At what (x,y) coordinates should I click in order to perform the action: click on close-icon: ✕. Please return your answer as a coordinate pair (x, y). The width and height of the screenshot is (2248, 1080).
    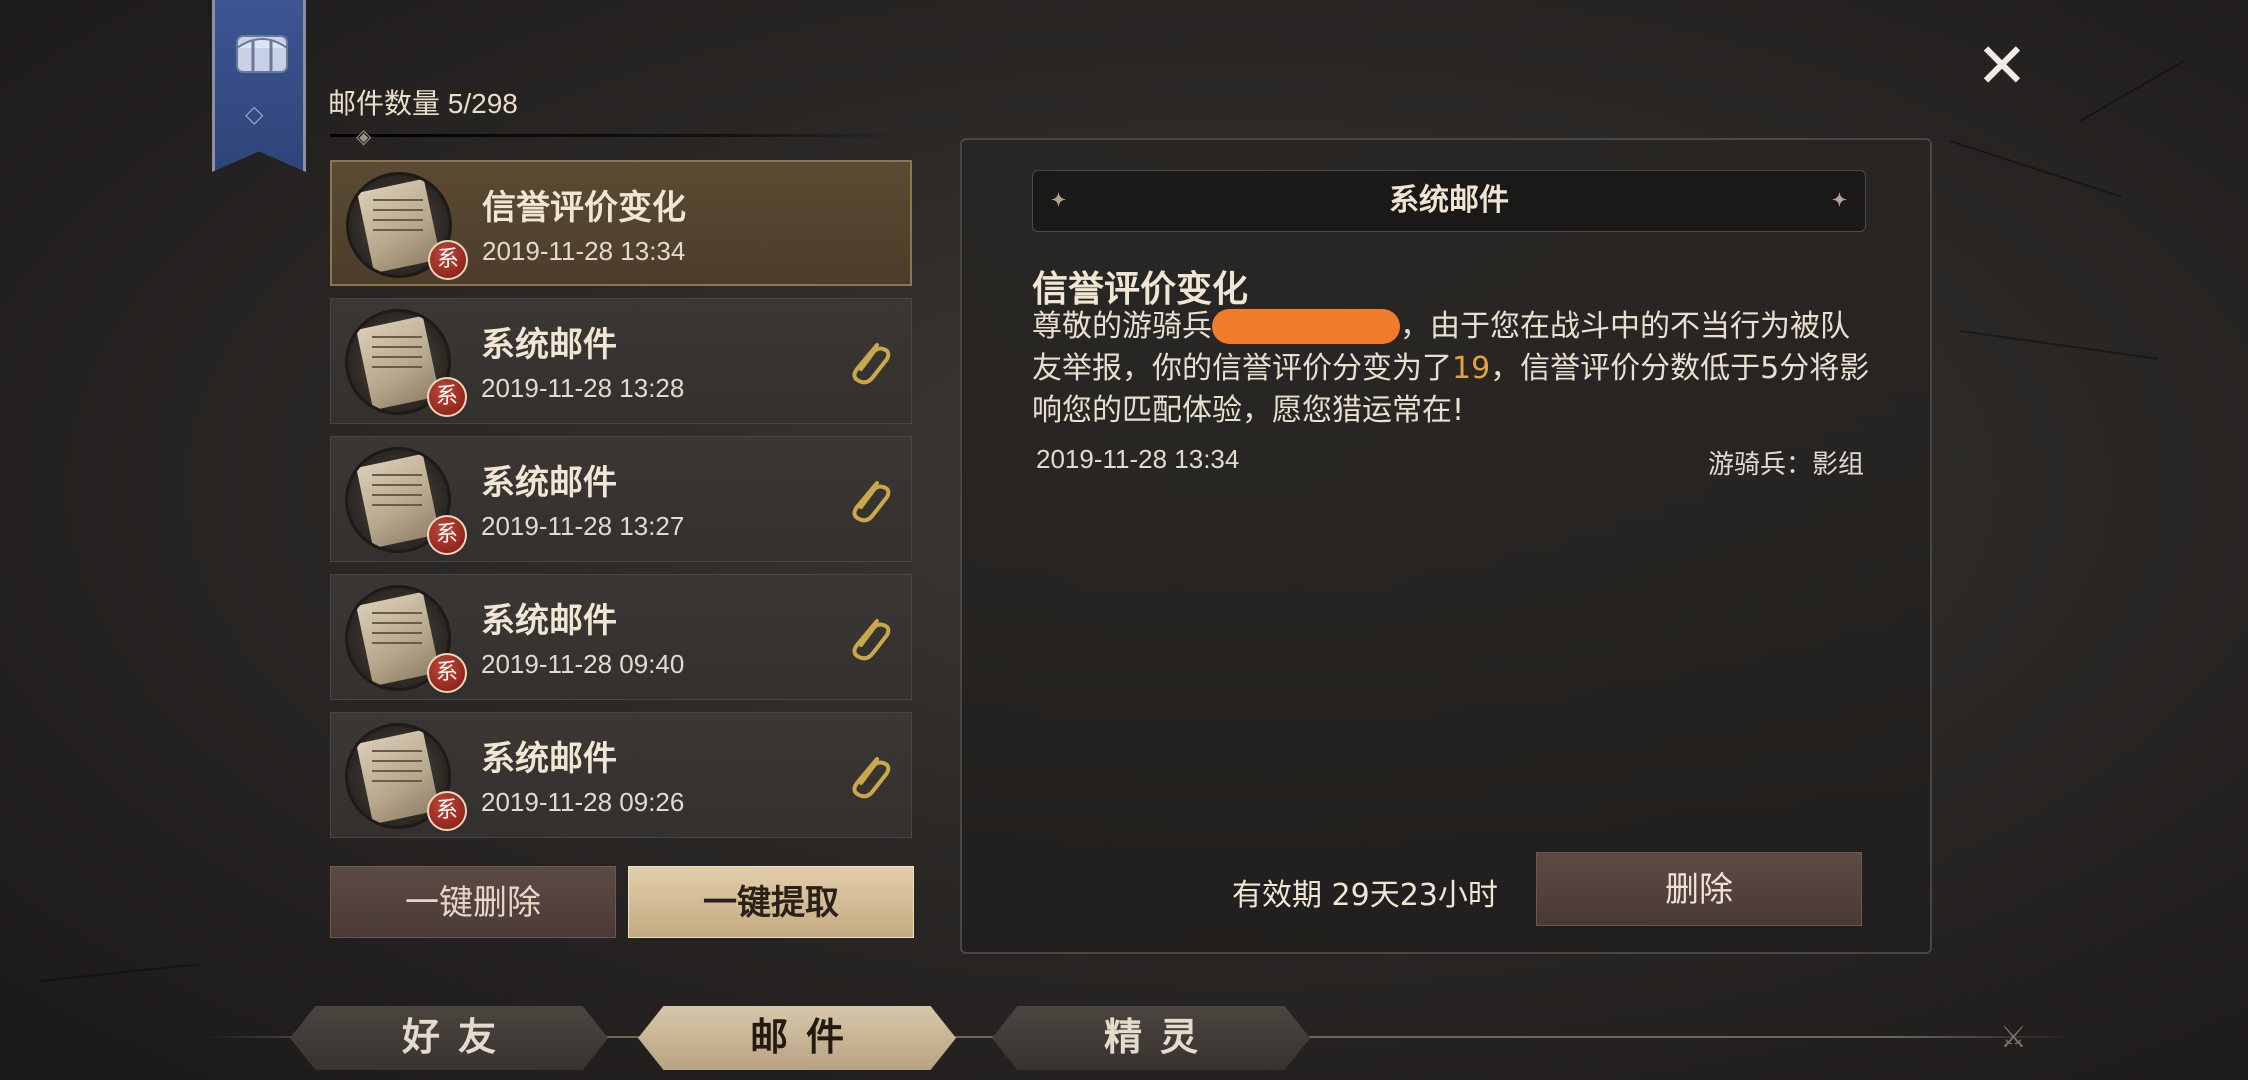
    Looking at the image, I should click on (2002, 66).